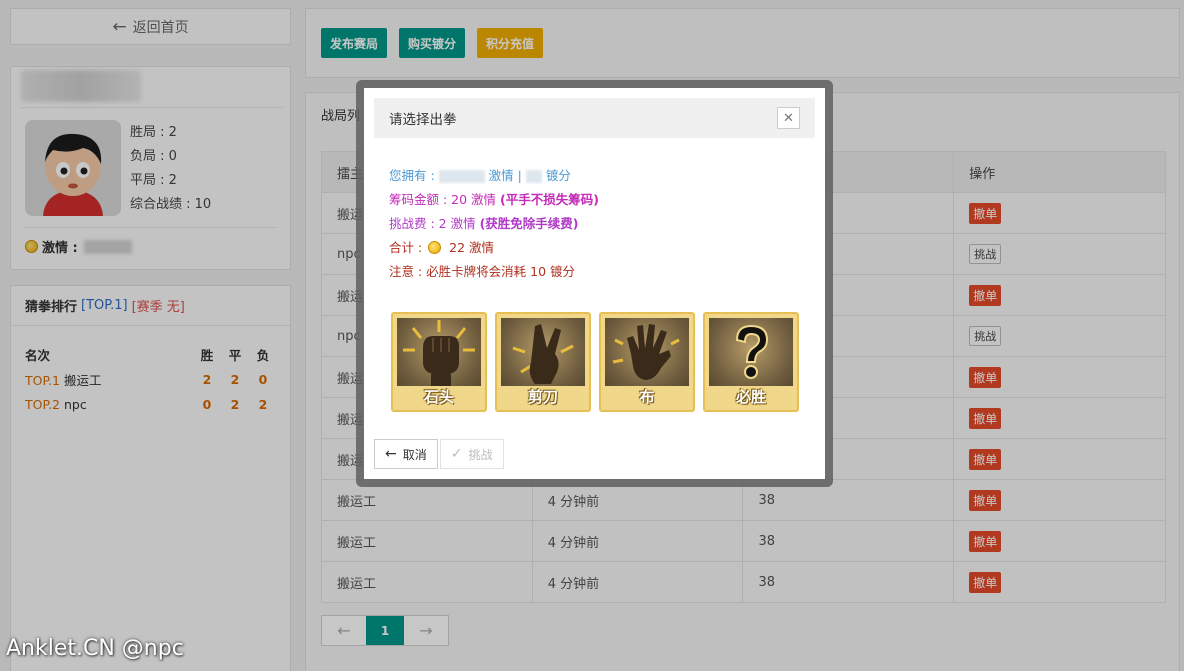 This screenshot has height=671, width=1184. What do you see at coordinates (646, 352) in the screenshot?
I see `open-hand-icon` at bounding box center [646, 352].